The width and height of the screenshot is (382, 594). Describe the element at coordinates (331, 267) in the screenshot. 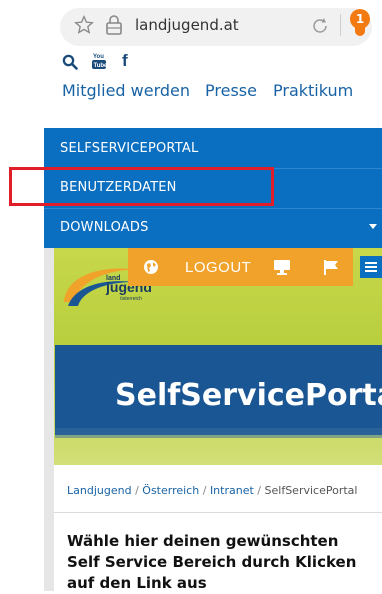

I see `flag-icon` at that location.